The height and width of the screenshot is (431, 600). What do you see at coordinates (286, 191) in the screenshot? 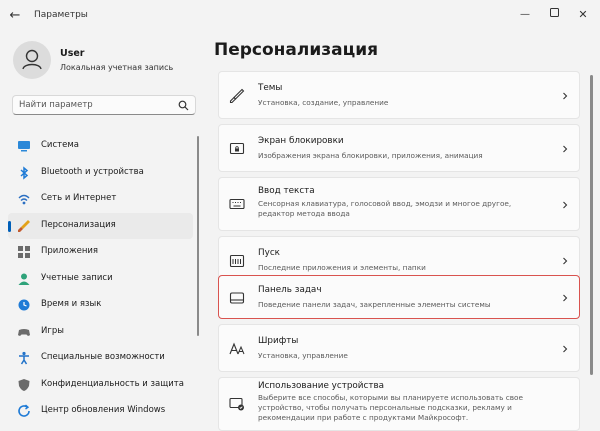
I see `card-title: Ввод текста` at bounding box center [286, 191].